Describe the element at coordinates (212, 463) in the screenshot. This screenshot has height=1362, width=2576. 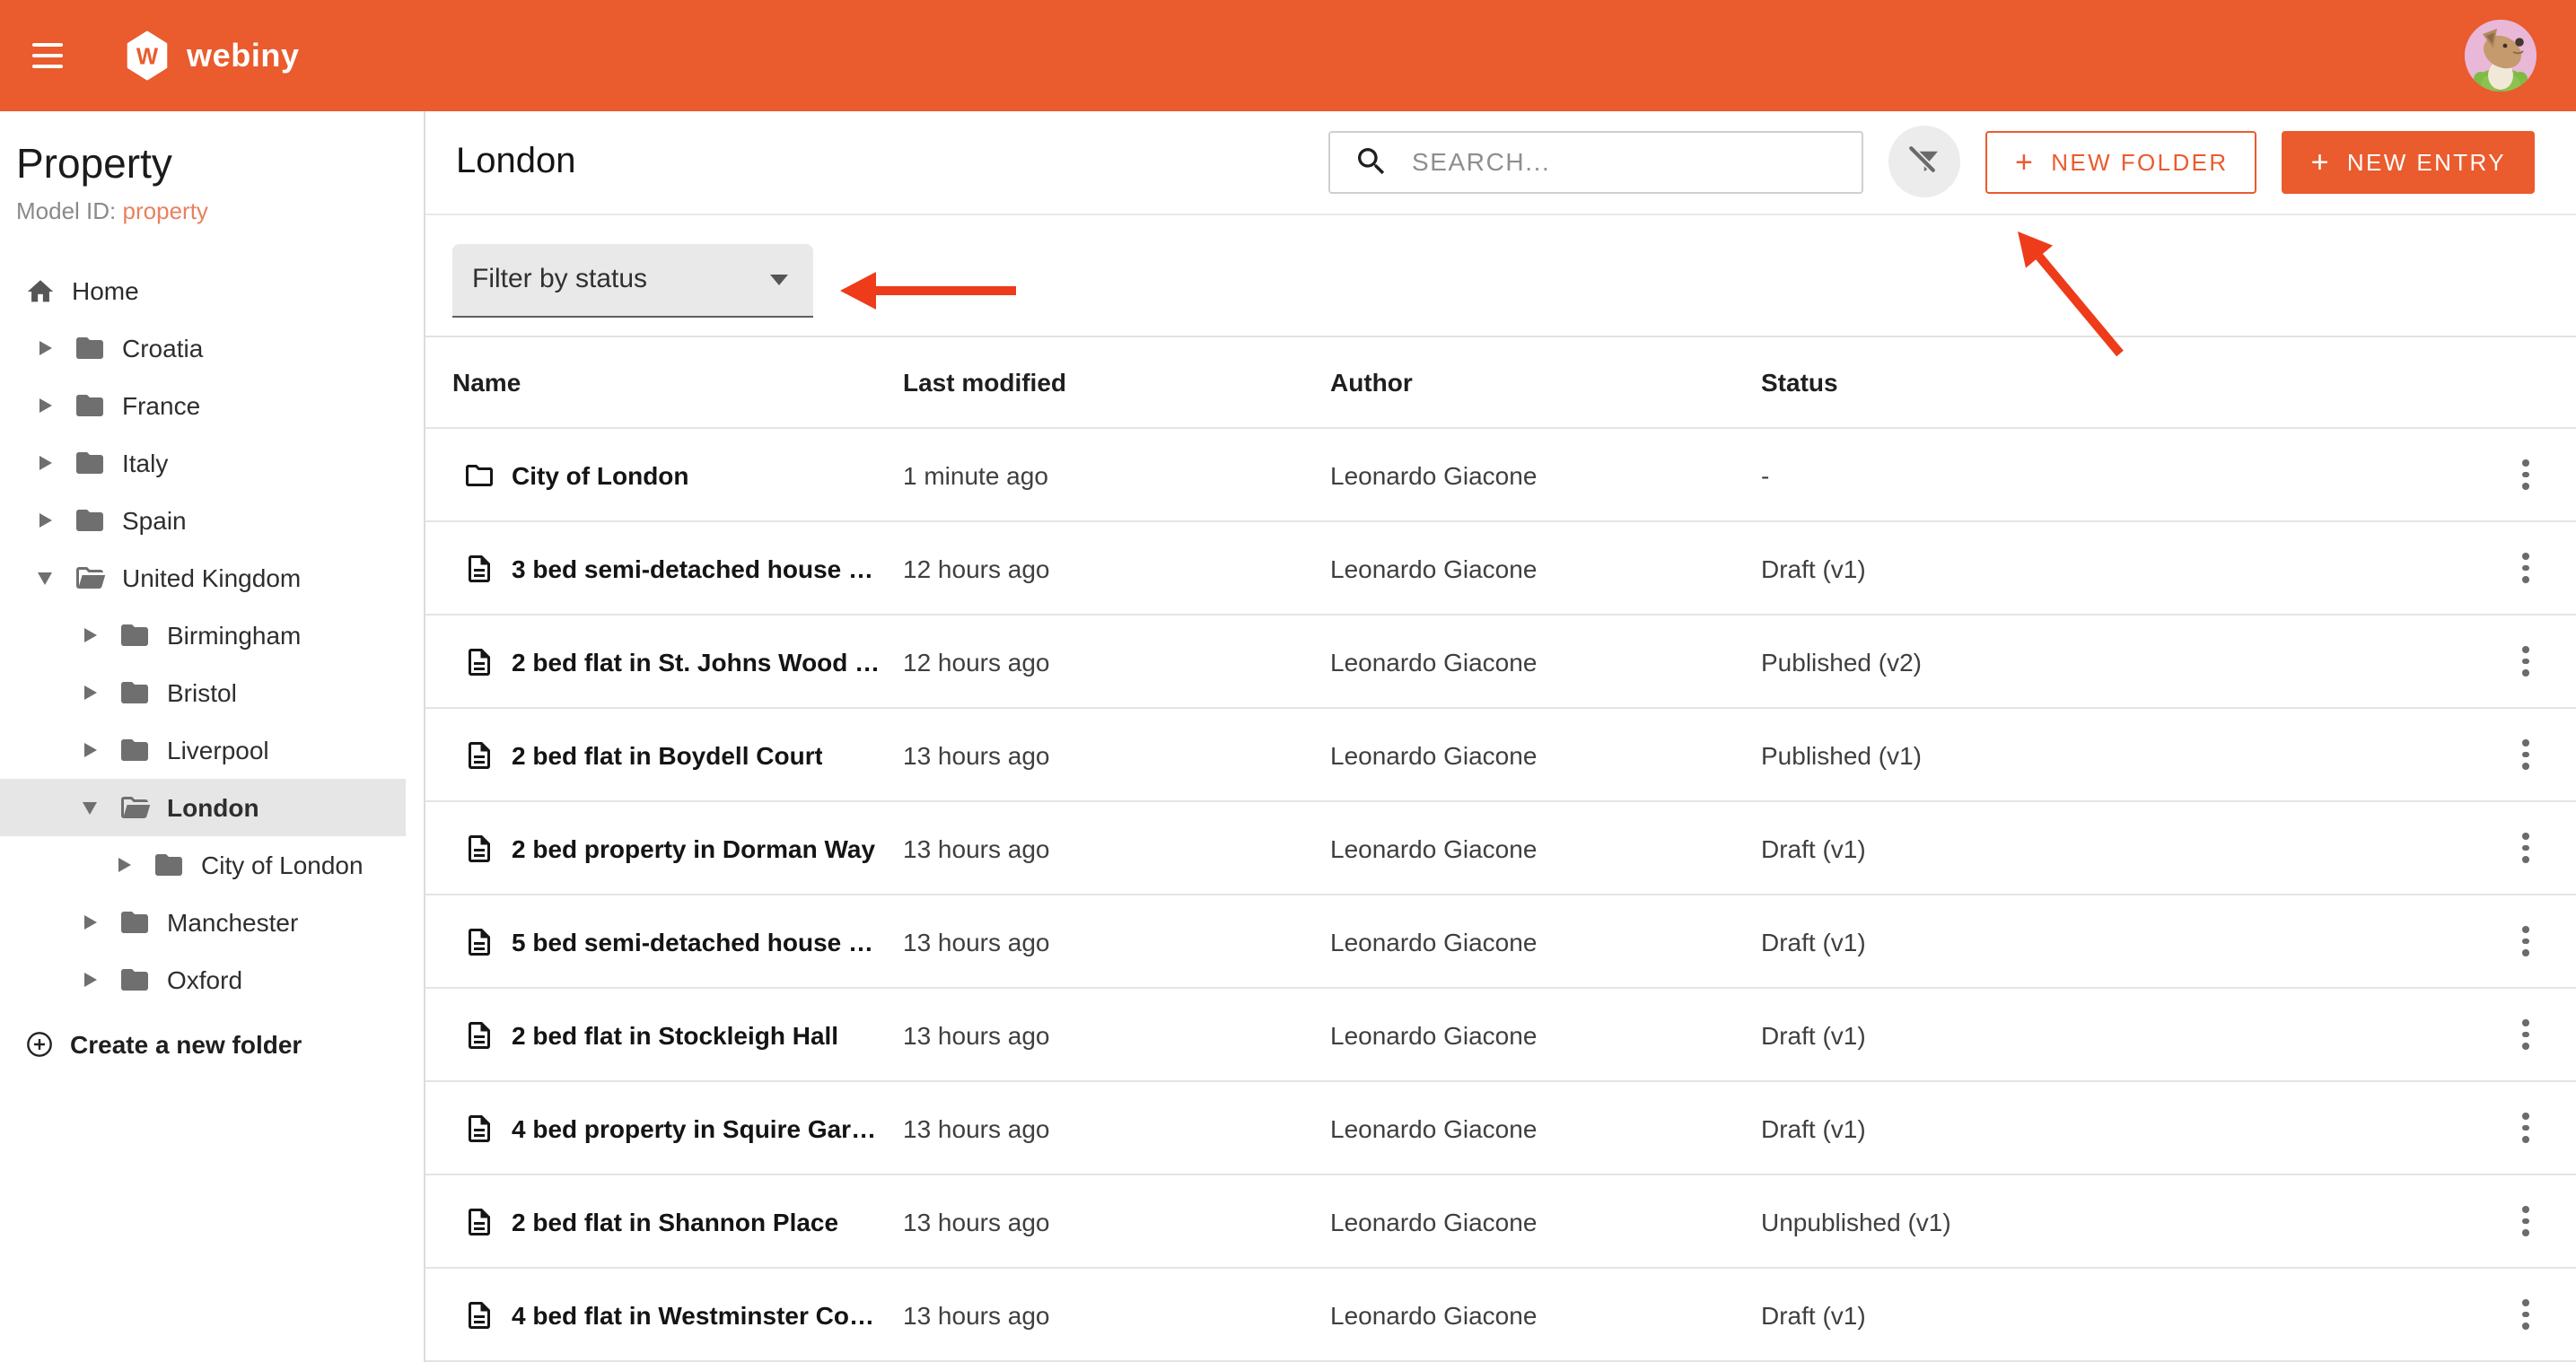
I see `sidebar-folder-italy: Italy` at that location.